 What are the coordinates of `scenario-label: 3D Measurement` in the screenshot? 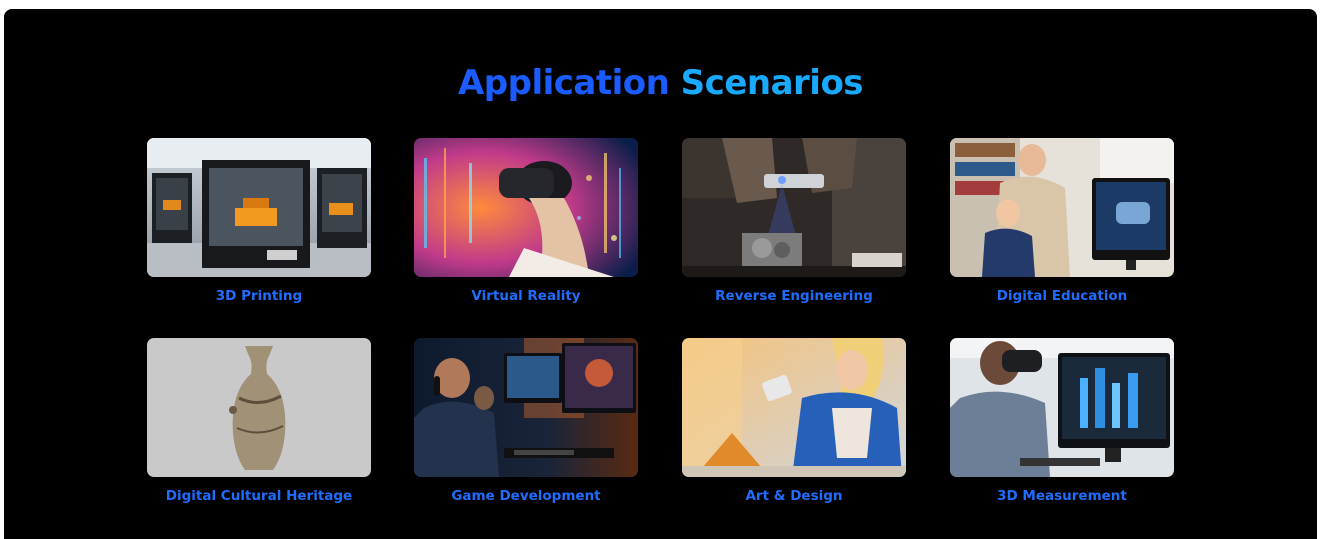 It's located at (1062, 496).